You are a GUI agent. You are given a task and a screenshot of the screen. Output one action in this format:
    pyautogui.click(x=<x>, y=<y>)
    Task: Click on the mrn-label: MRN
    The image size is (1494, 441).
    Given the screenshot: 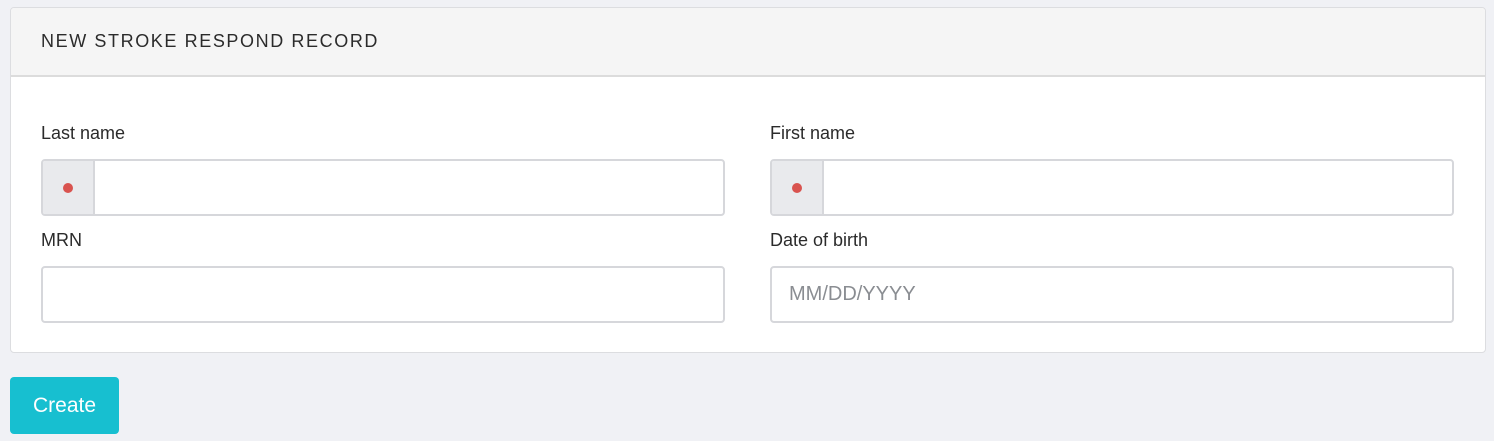 What is the action you would take?
    pyautogui.click(x=61, y=240)
    